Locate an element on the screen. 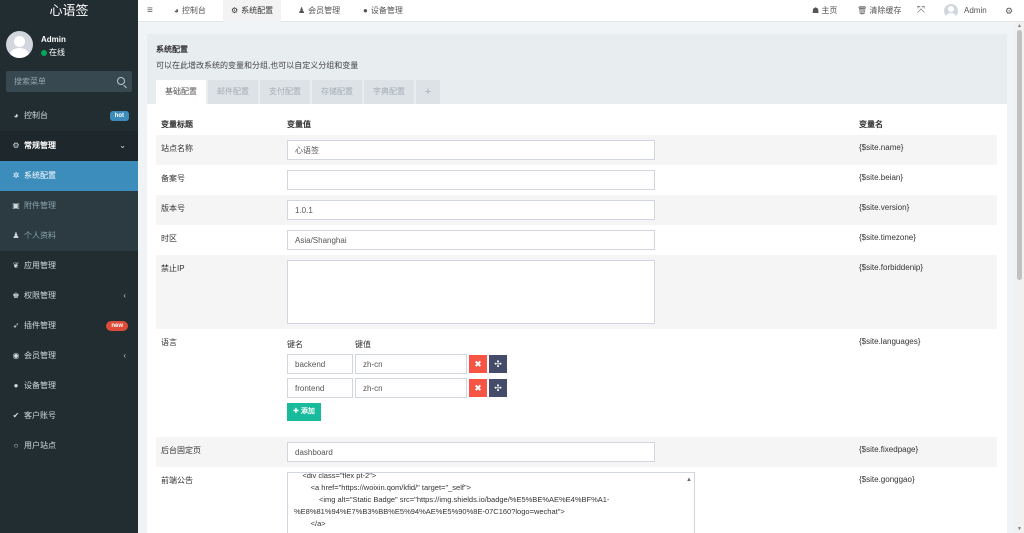  timezone-input is located at coordinates (471, 240).